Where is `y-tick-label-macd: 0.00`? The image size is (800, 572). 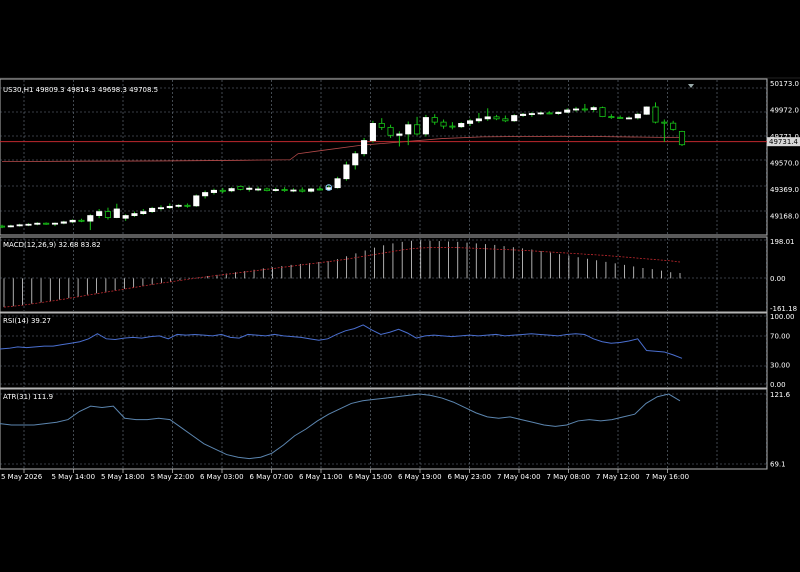 y-tick-label-macd: 0.00 is located at coordinates (778, 279).